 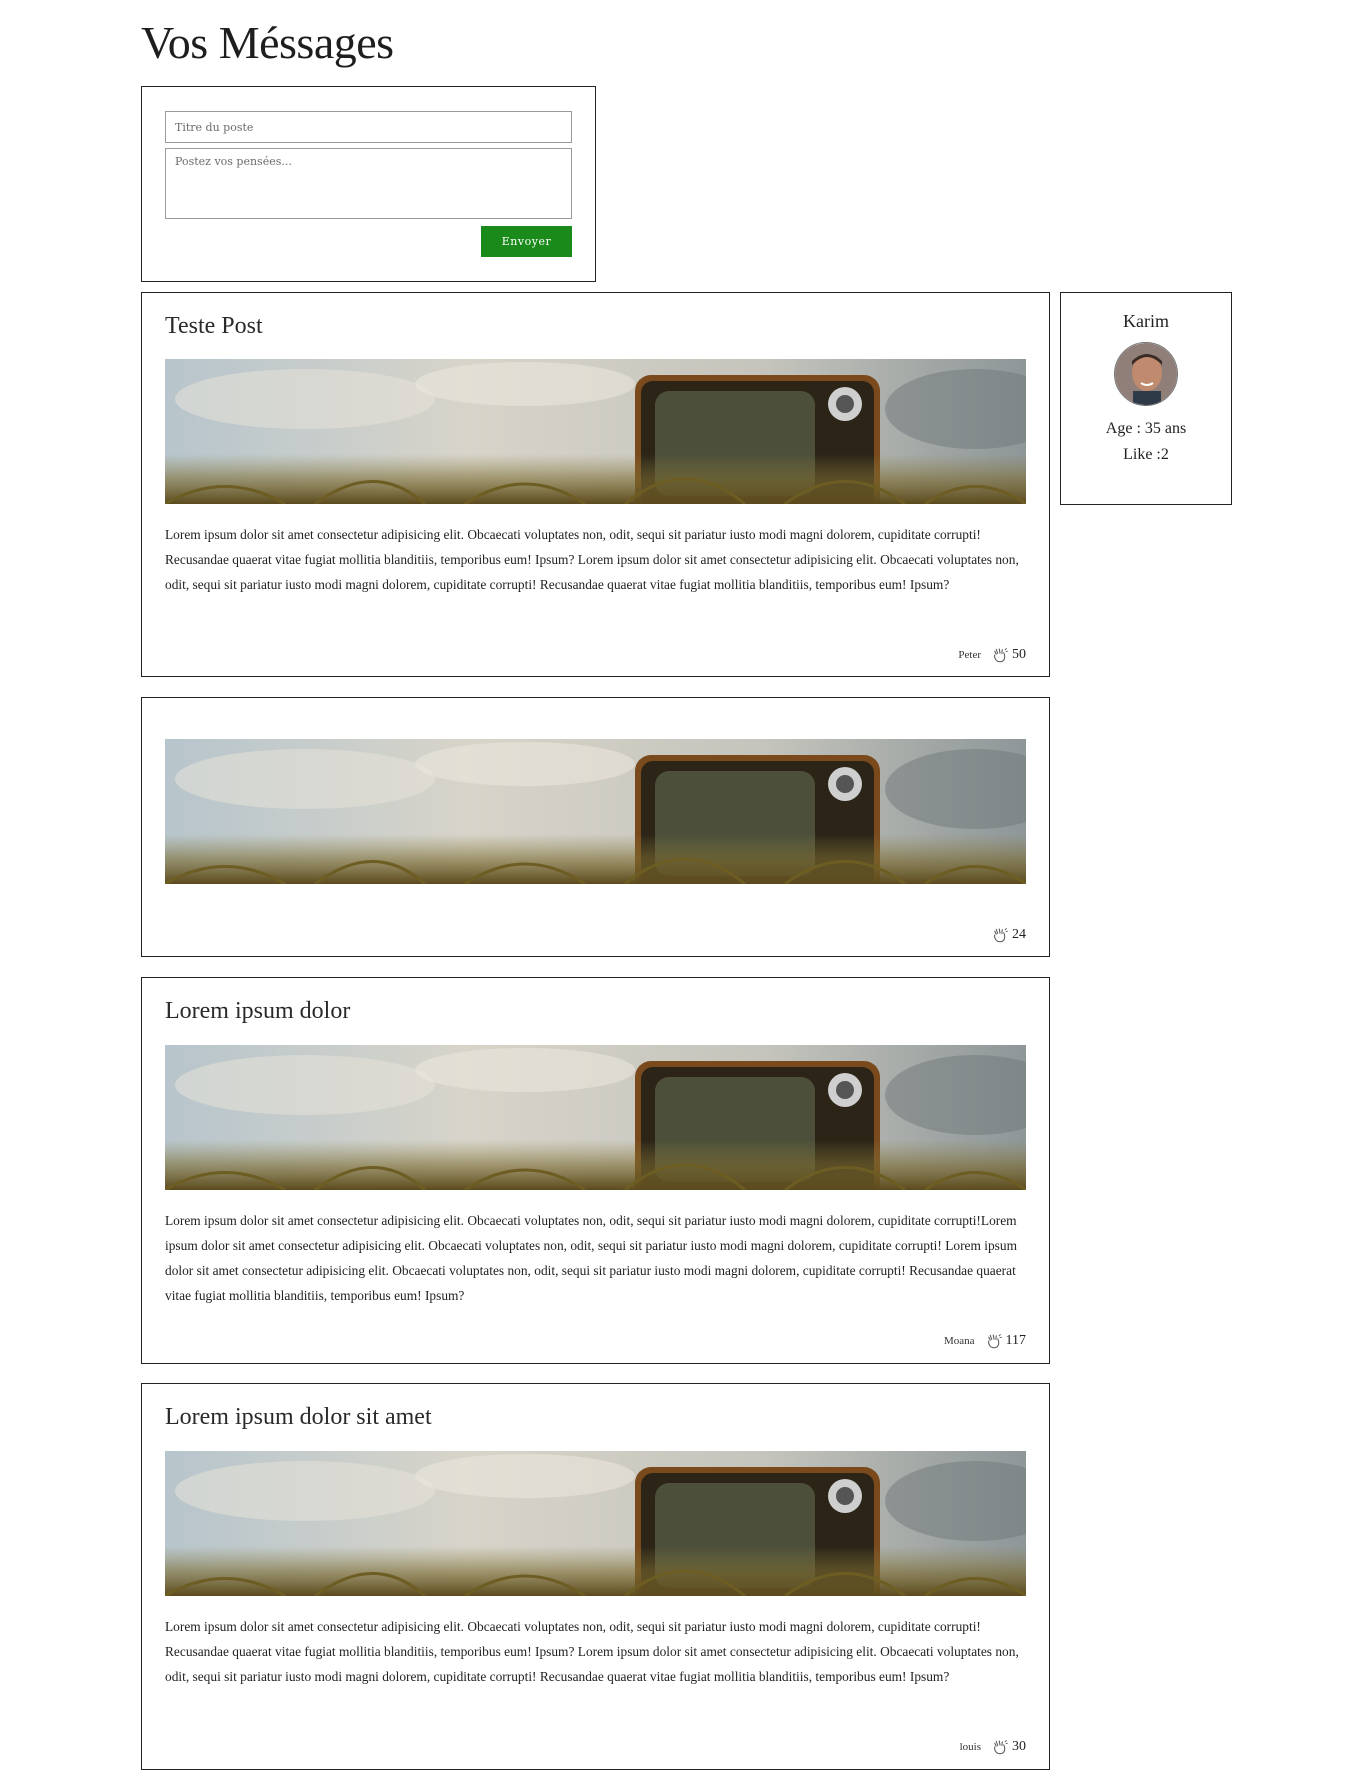 I want to click on post-card: 24, so click(x=595, y=827).